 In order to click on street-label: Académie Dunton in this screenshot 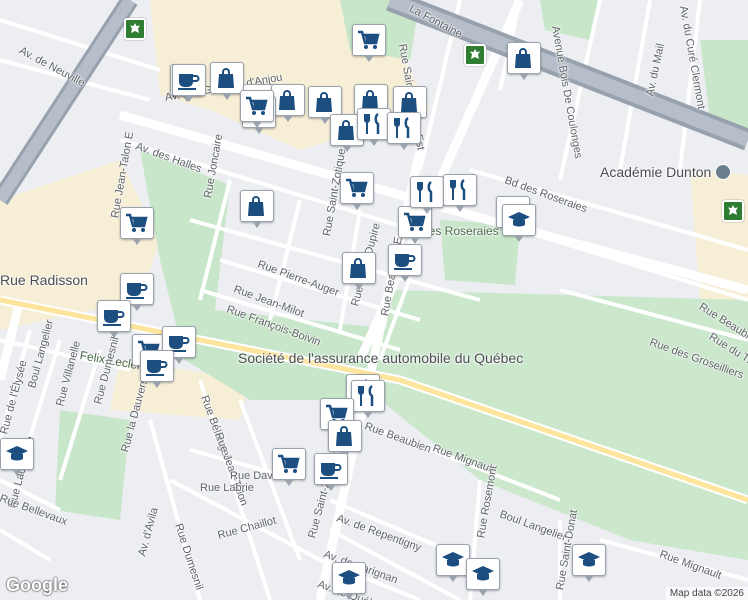, I will do `click(656, 172)`.